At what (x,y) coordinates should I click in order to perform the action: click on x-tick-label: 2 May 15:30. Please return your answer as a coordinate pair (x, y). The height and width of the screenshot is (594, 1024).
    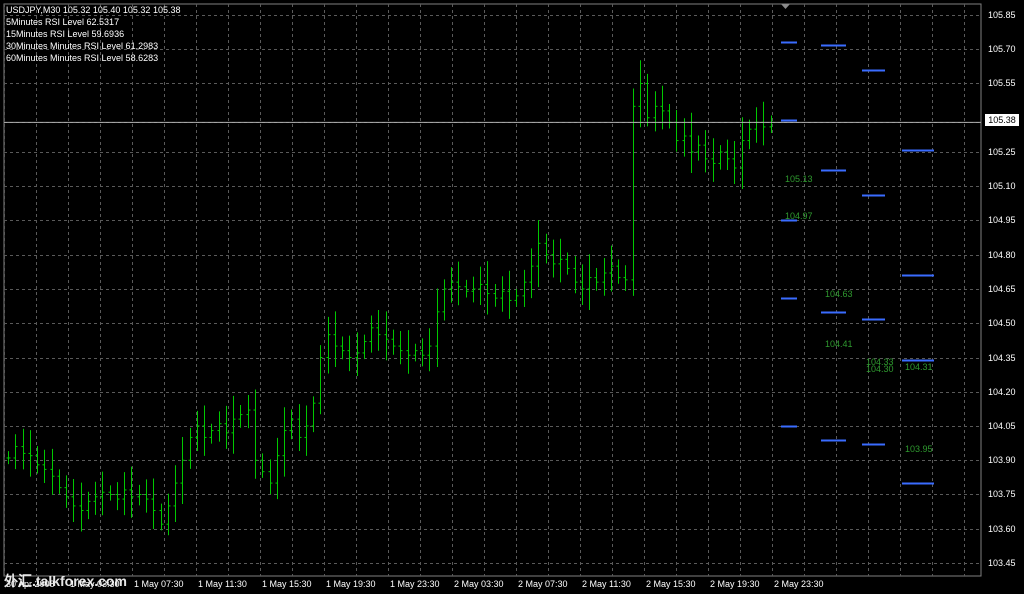
    Looking at the image, I should click on (671, 584).